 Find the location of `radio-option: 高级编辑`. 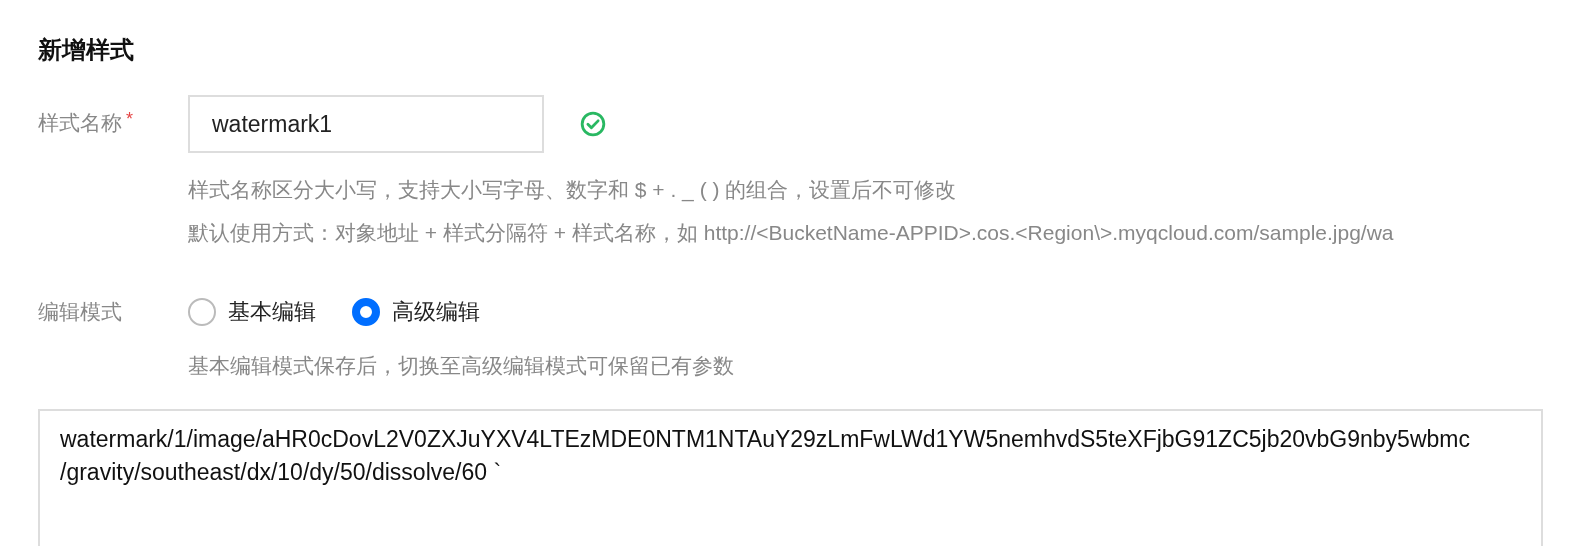

radio-option: 高级编辑 is located at coordinates (416, 312).